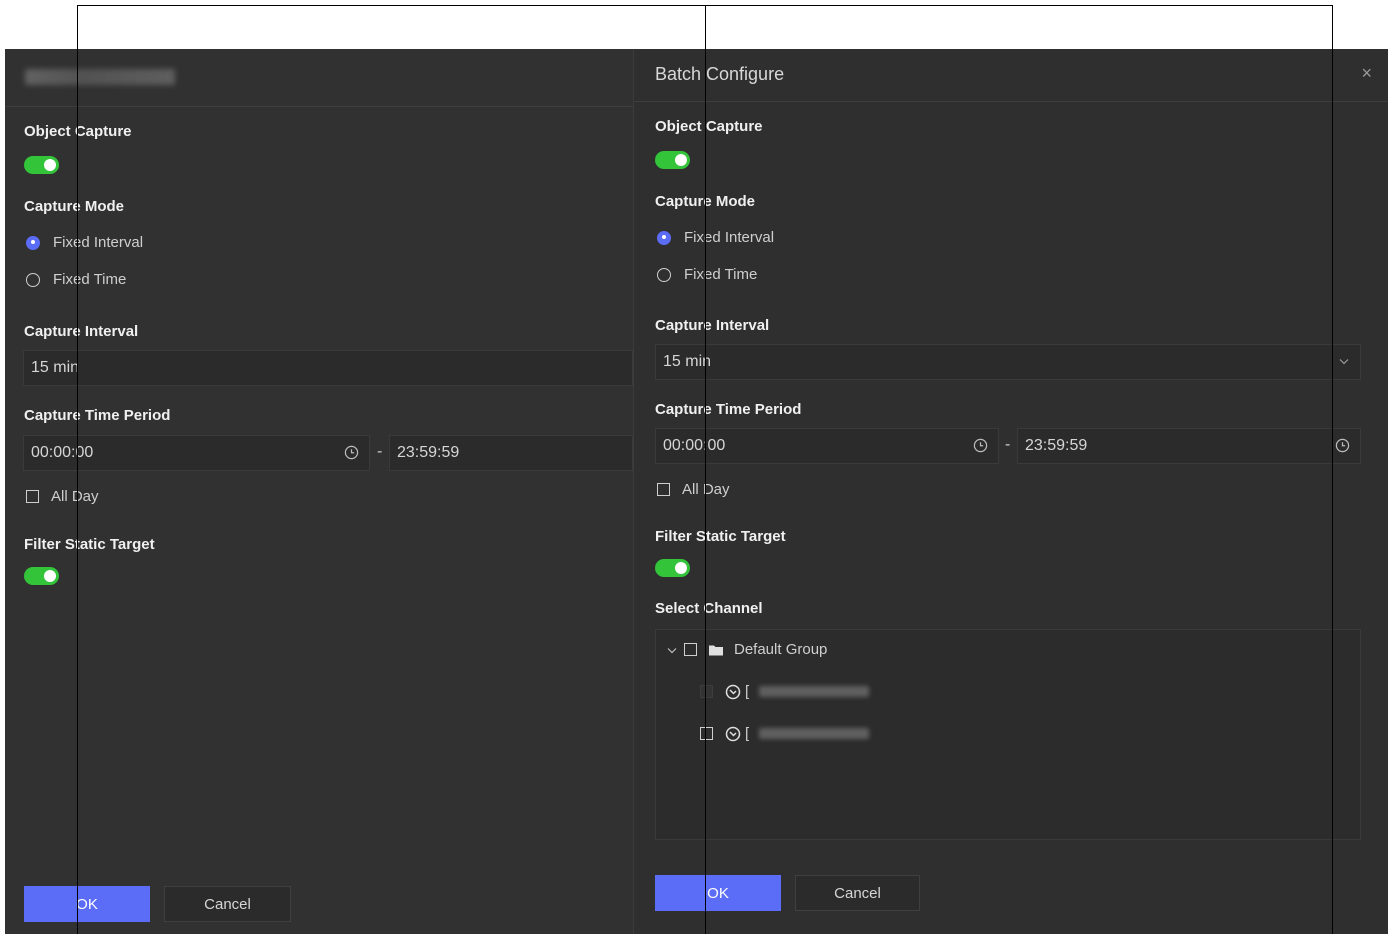  What do you see at coordinates (319, 78) in the screenshot?
I see `panel-header` at bounding box center [319, 78].